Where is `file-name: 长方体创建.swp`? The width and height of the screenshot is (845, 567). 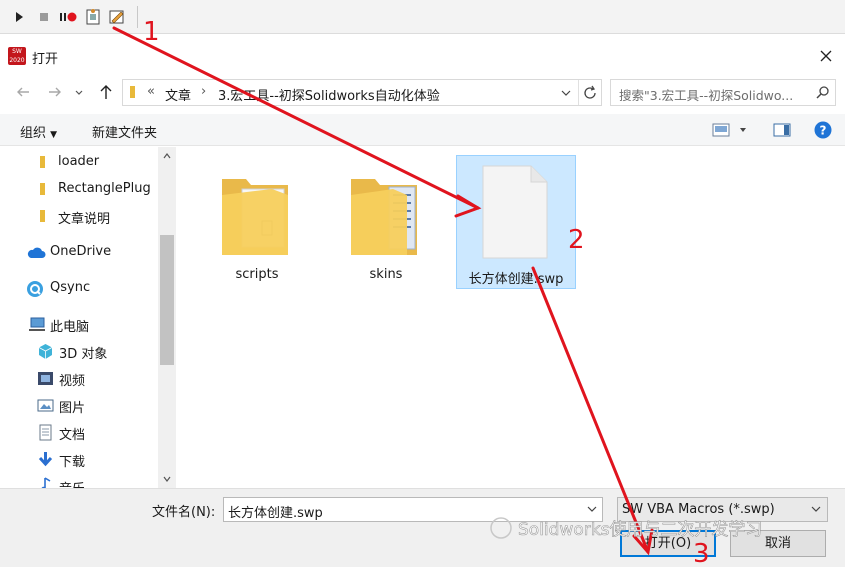
file-name: 长方体创建.swp is located at coordinates (516, 279).